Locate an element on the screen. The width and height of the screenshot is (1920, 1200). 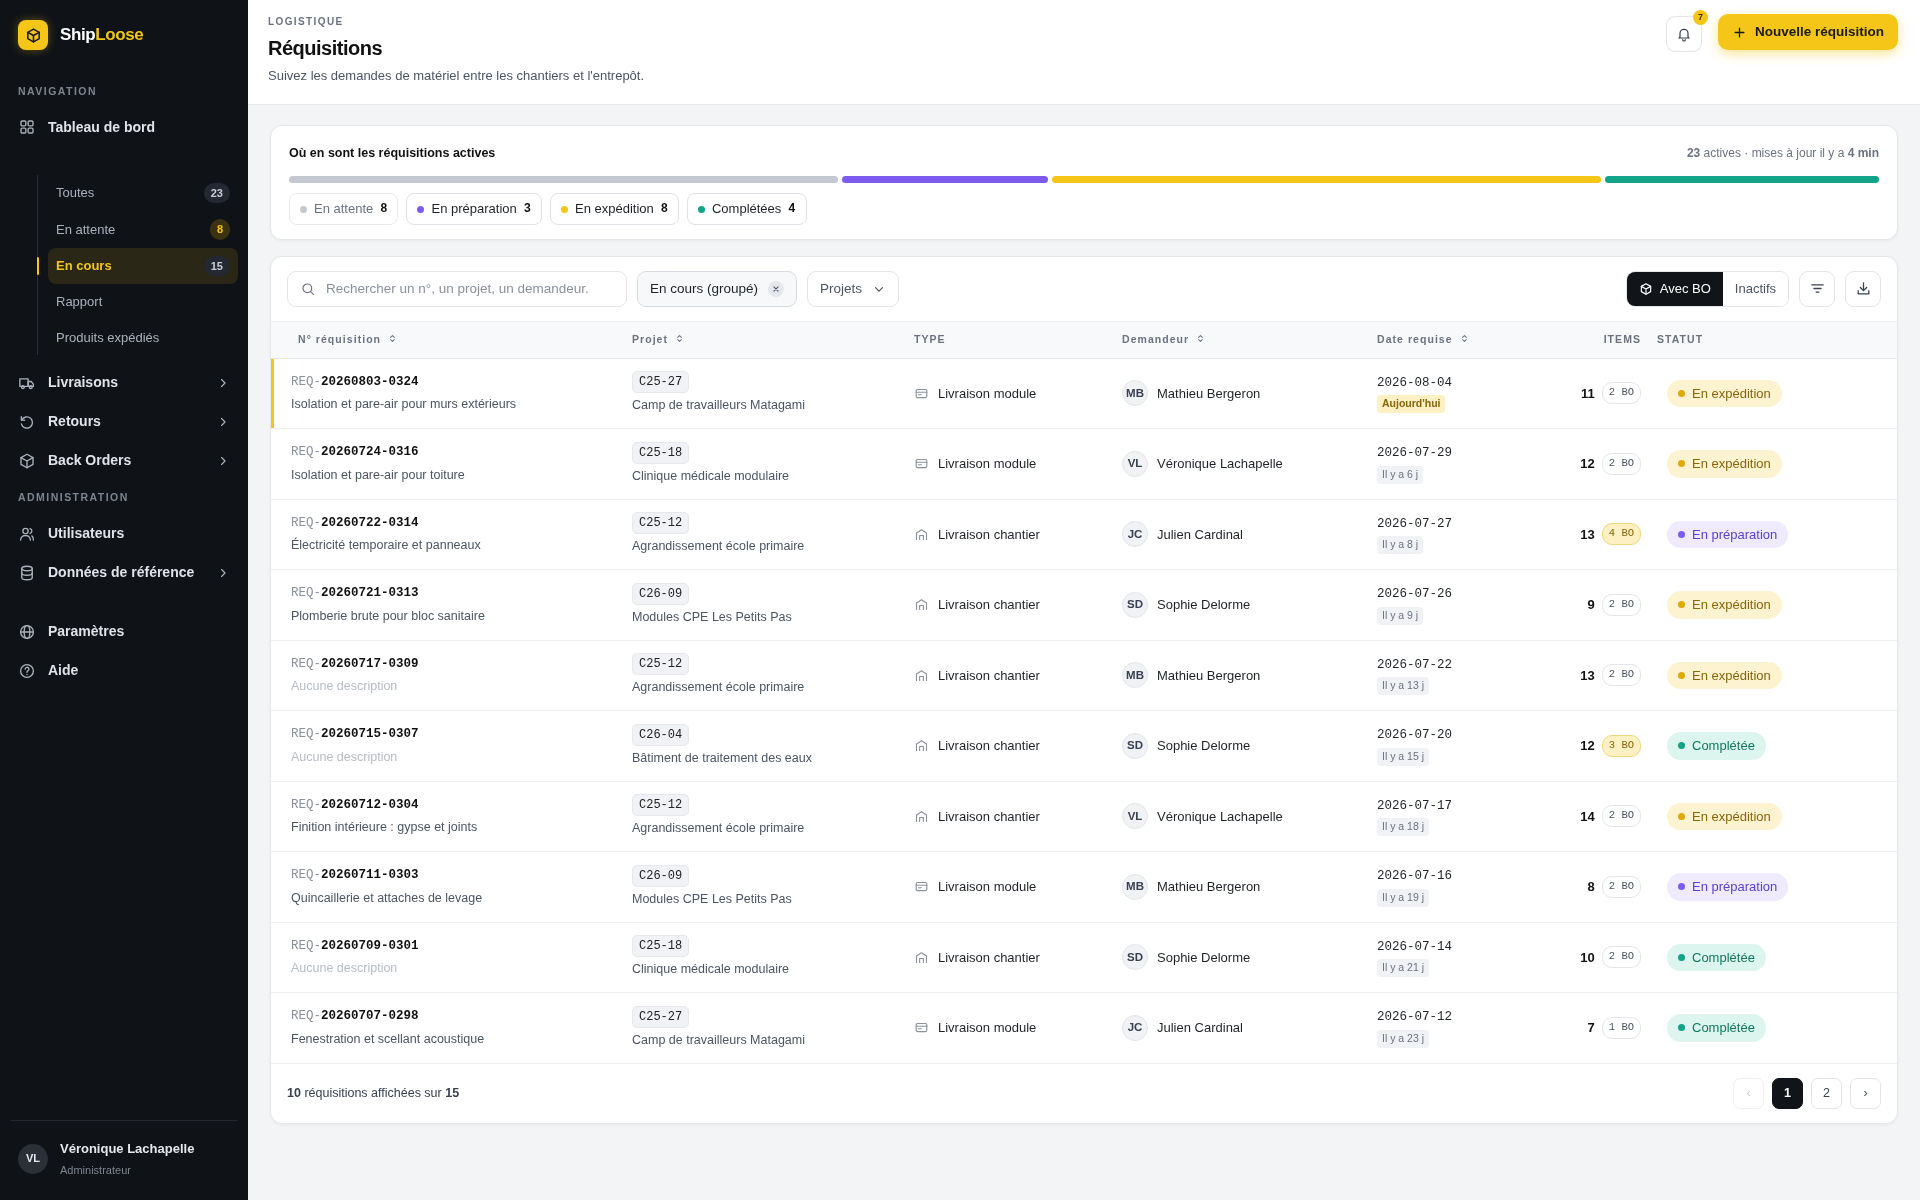
requester-name: Julien Cardinal is located at coordinates (1200, 534).